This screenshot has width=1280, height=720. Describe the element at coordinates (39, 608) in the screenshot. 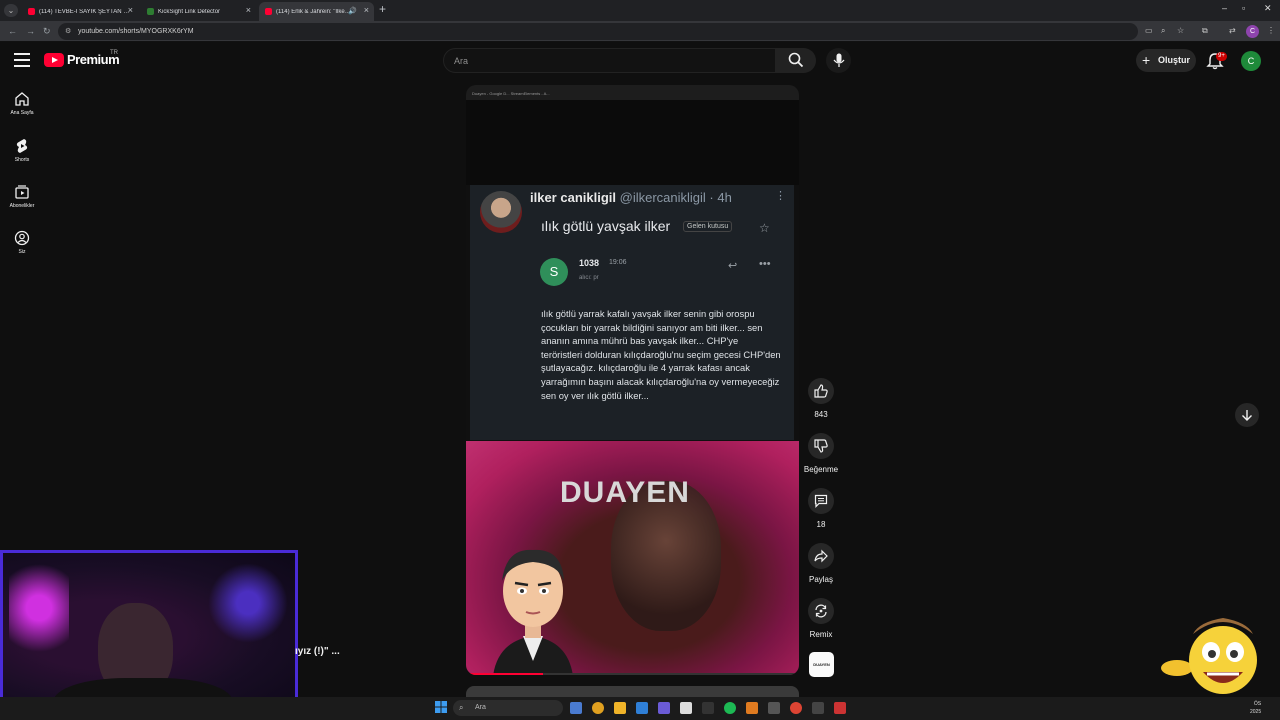

I see `pink-light` at that location.